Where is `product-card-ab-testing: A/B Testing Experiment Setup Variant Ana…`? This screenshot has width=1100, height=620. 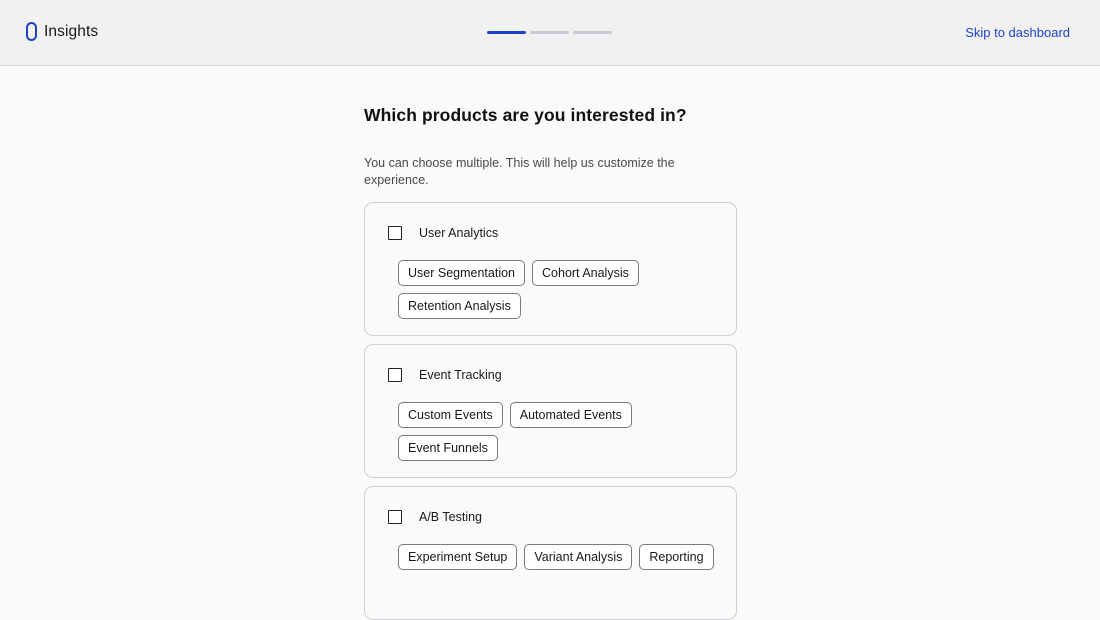 product-card-ab-testing: A/B Testing Experiment Setup Variant Ana… is located at coordinates (550, 553).